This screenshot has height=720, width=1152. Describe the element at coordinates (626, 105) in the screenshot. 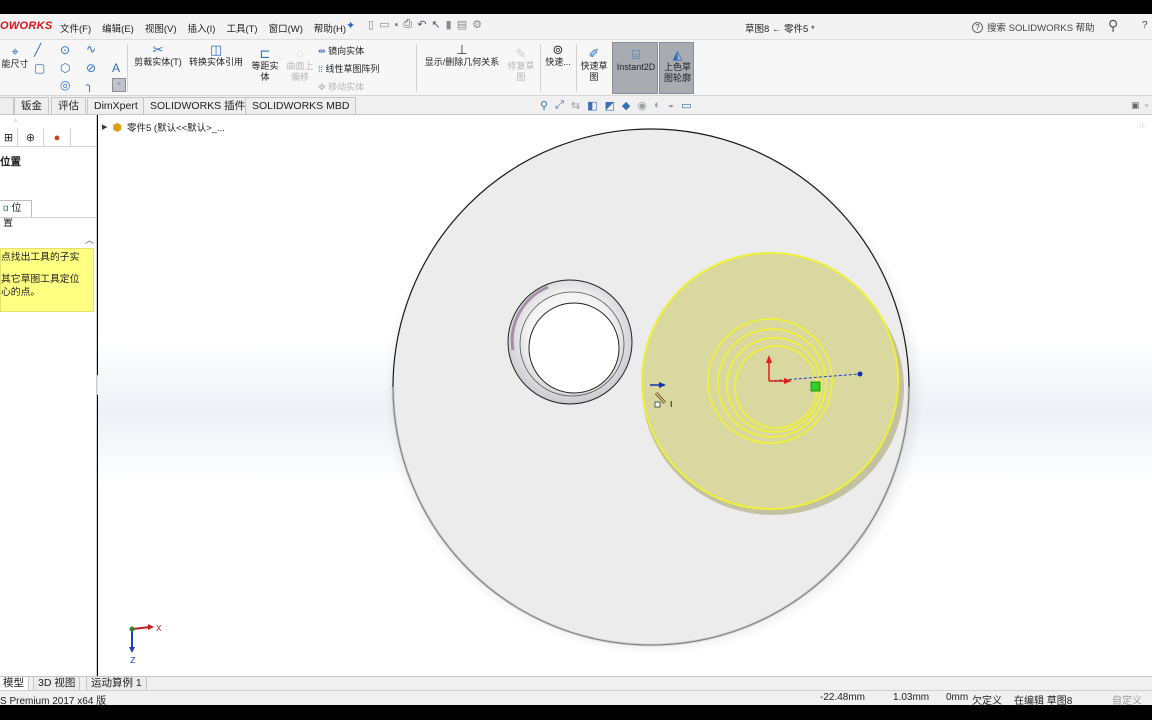

I see `display-style-icon: ◆` at that location.